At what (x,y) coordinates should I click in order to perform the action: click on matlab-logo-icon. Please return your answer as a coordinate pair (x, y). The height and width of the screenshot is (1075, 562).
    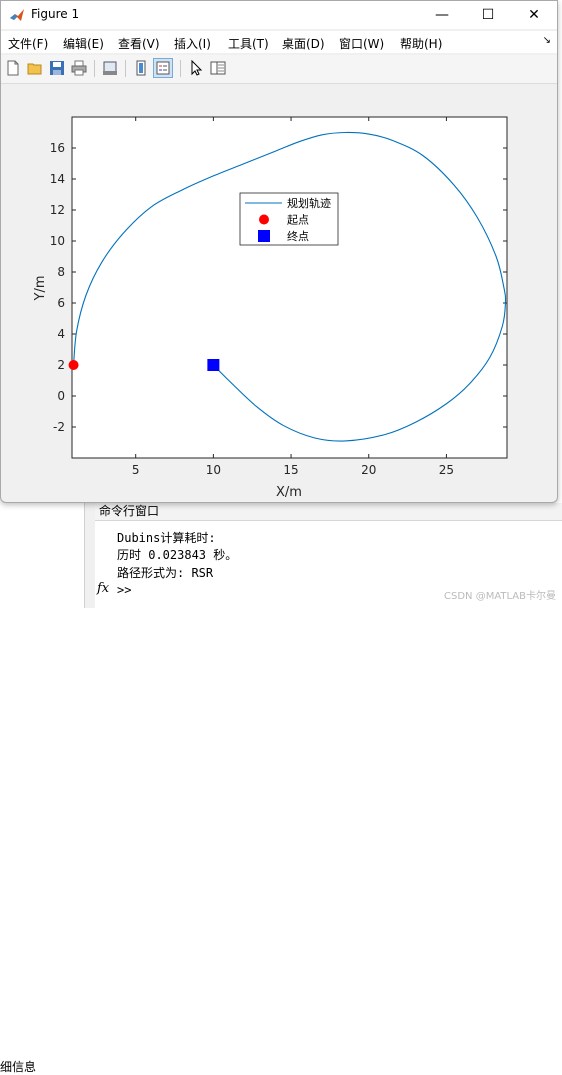
    Looking at the image, I should click on (17, 15).